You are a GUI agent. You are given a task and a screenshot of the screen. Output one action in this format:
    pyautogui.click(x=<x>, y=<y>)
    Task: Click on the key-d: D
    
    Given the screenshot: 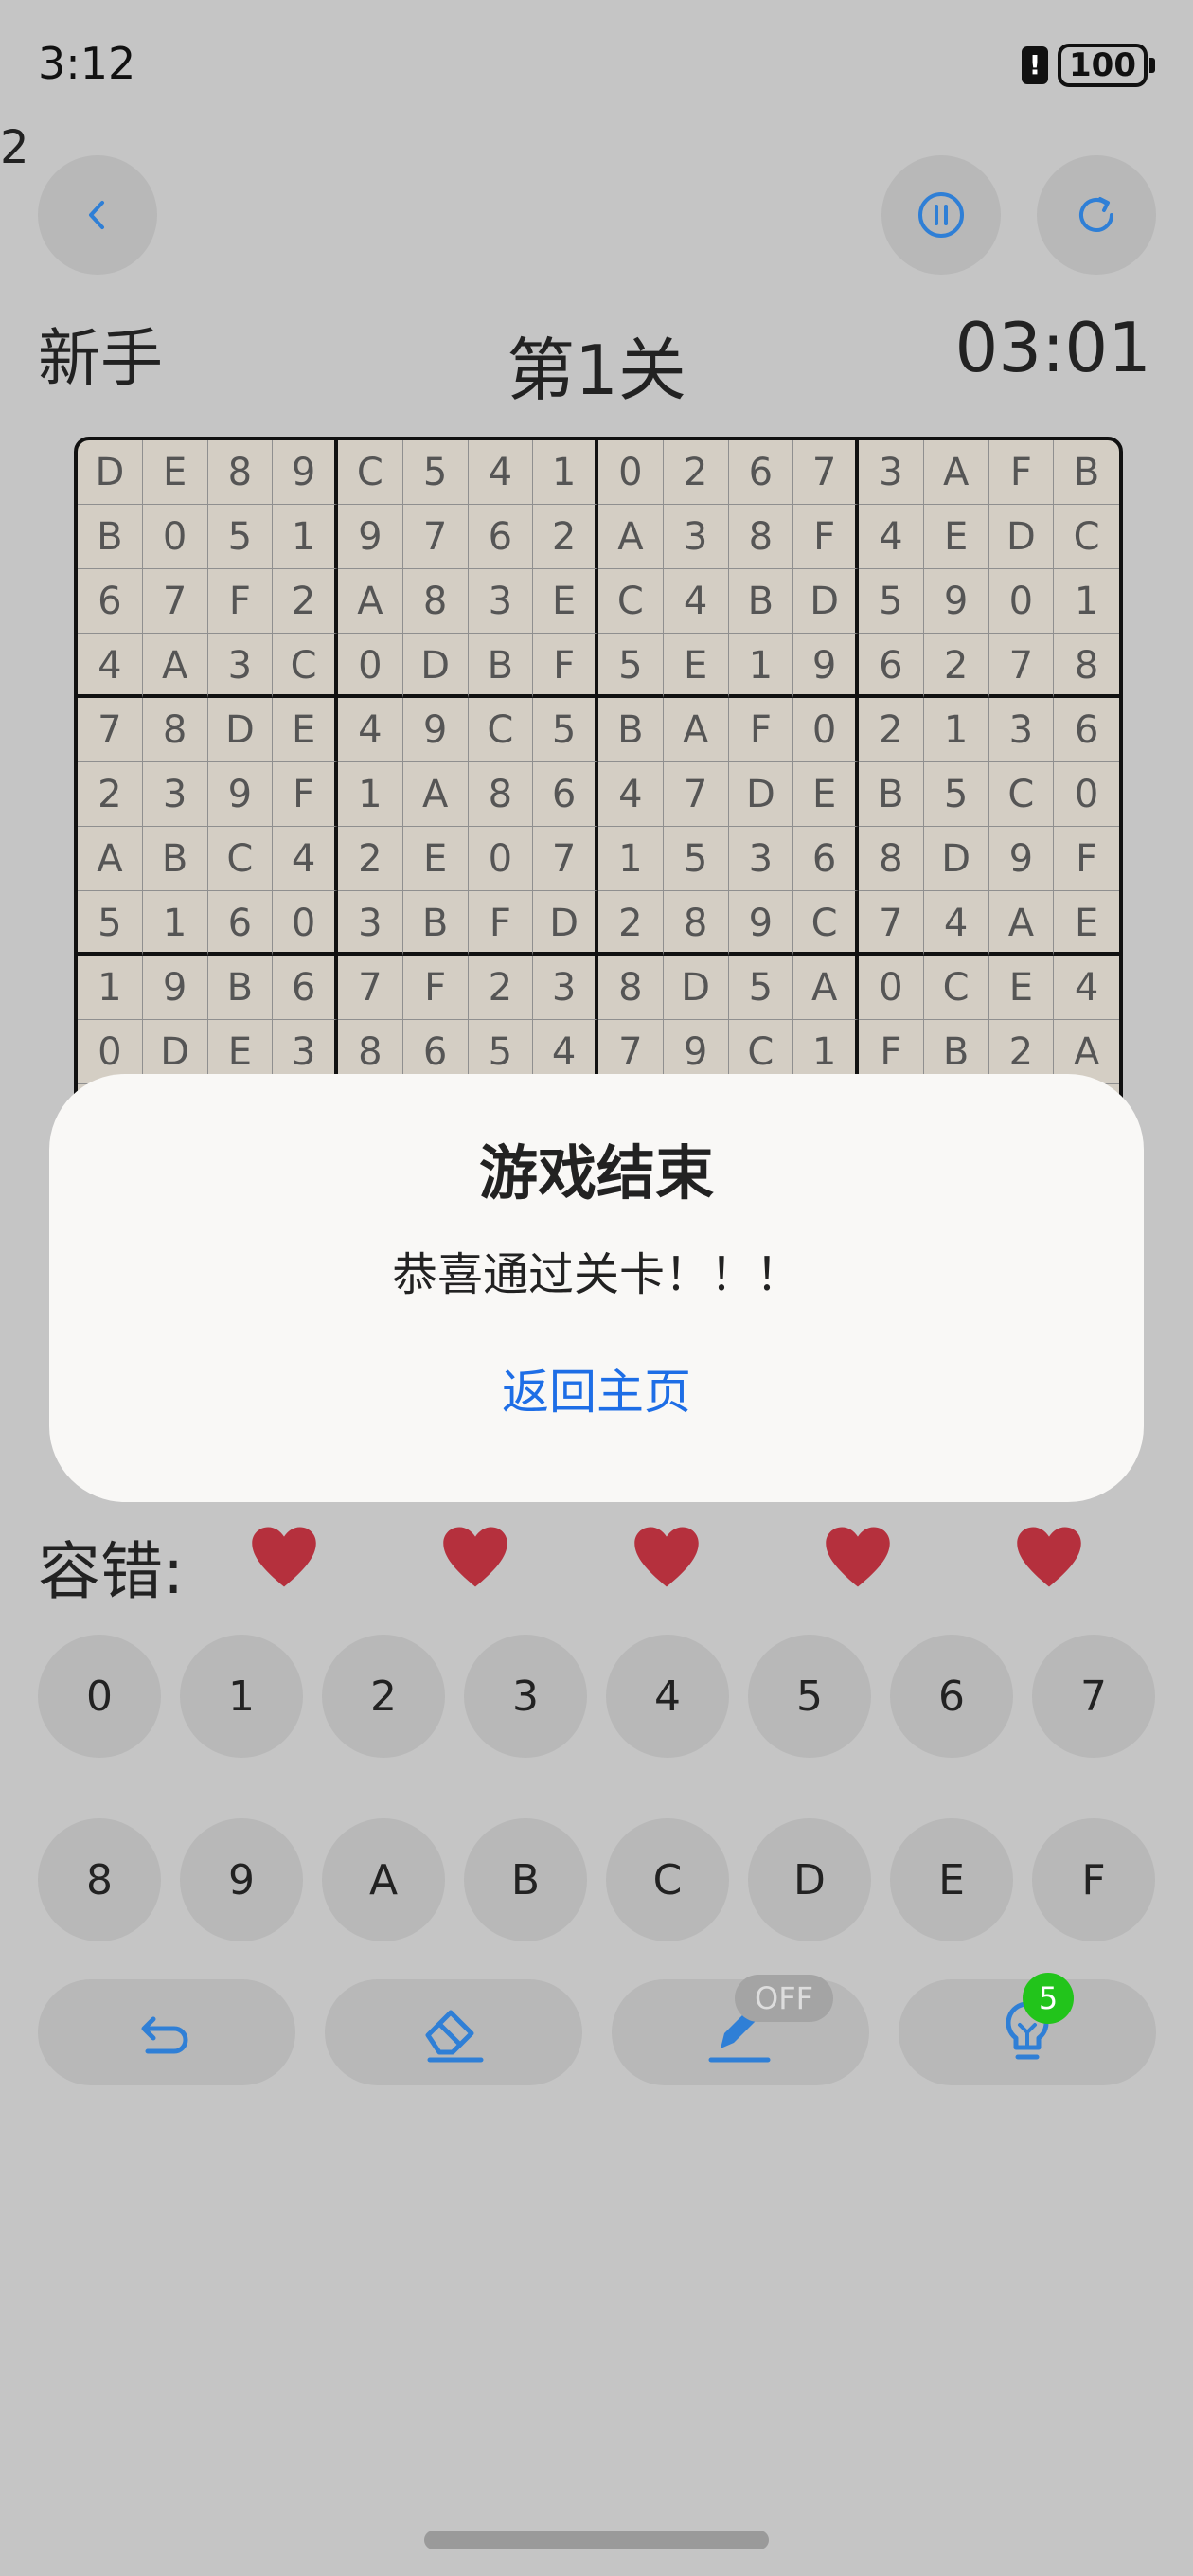 What is the action you would take?
    pyautogui.click(x=809, y=1879)
    